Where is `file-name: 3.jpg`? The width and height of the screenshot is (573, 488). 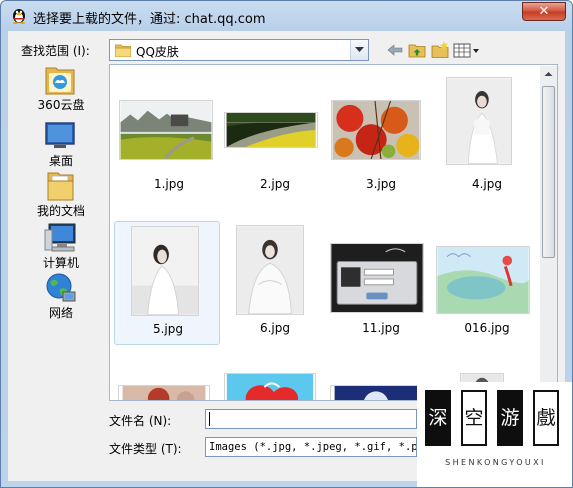
file-name: 3.jpg is located at coordinates (381, 184).